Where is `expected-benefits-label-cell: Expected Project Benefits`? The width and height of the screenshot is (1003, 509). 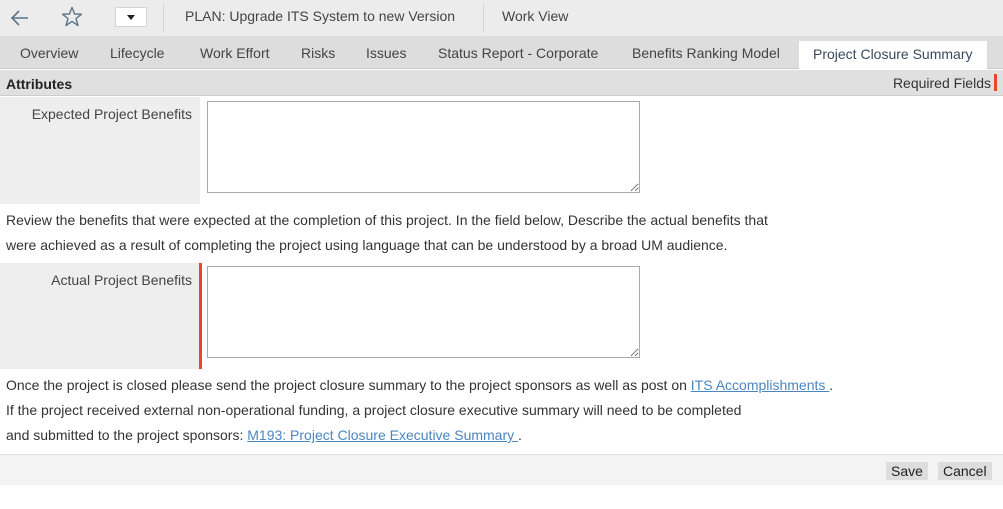
expected-benefits-label-cell: Expected Project Benefits is located at coordinates (100, 150).